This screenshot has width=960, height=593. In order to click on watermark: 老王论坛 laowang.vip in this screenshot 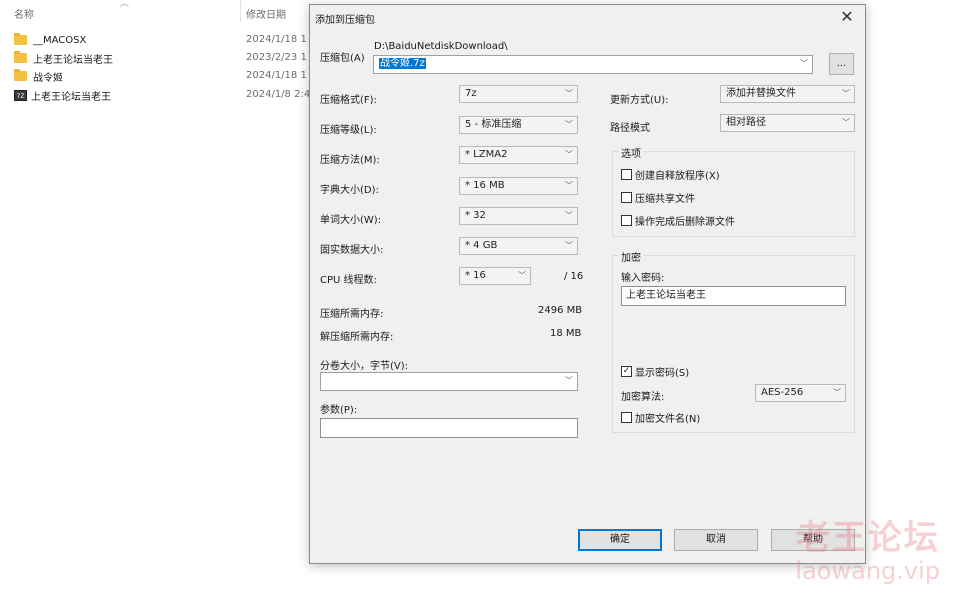, I will do `click(867, 547)`.